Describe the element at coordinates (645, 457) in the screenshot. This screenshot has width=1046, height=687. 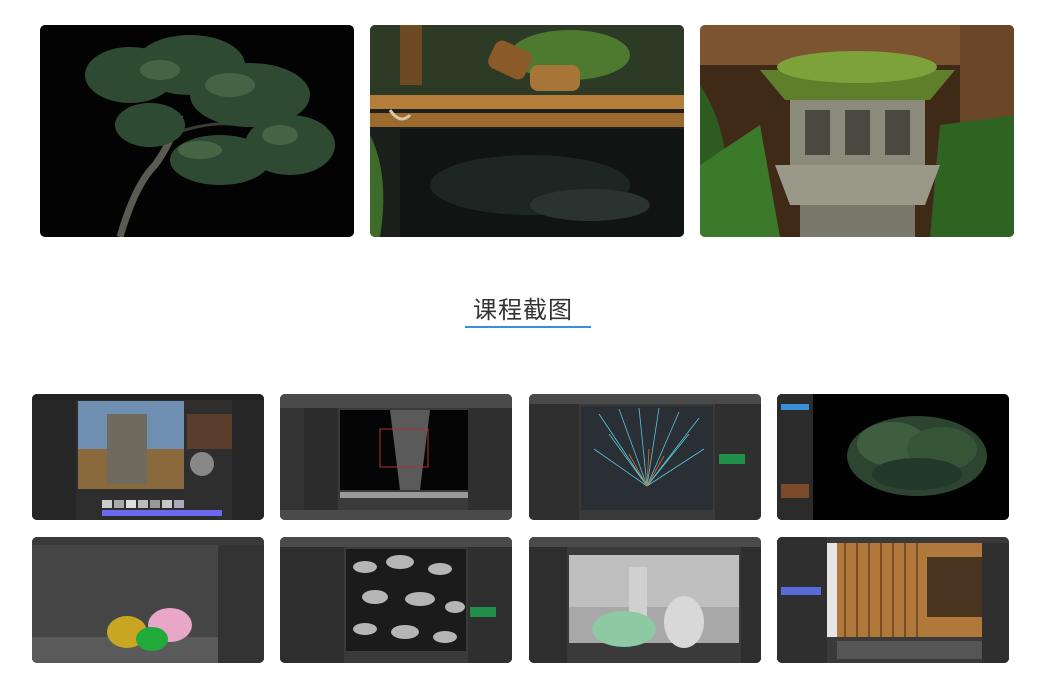
I see `screenshot-hair-particles` at that location.